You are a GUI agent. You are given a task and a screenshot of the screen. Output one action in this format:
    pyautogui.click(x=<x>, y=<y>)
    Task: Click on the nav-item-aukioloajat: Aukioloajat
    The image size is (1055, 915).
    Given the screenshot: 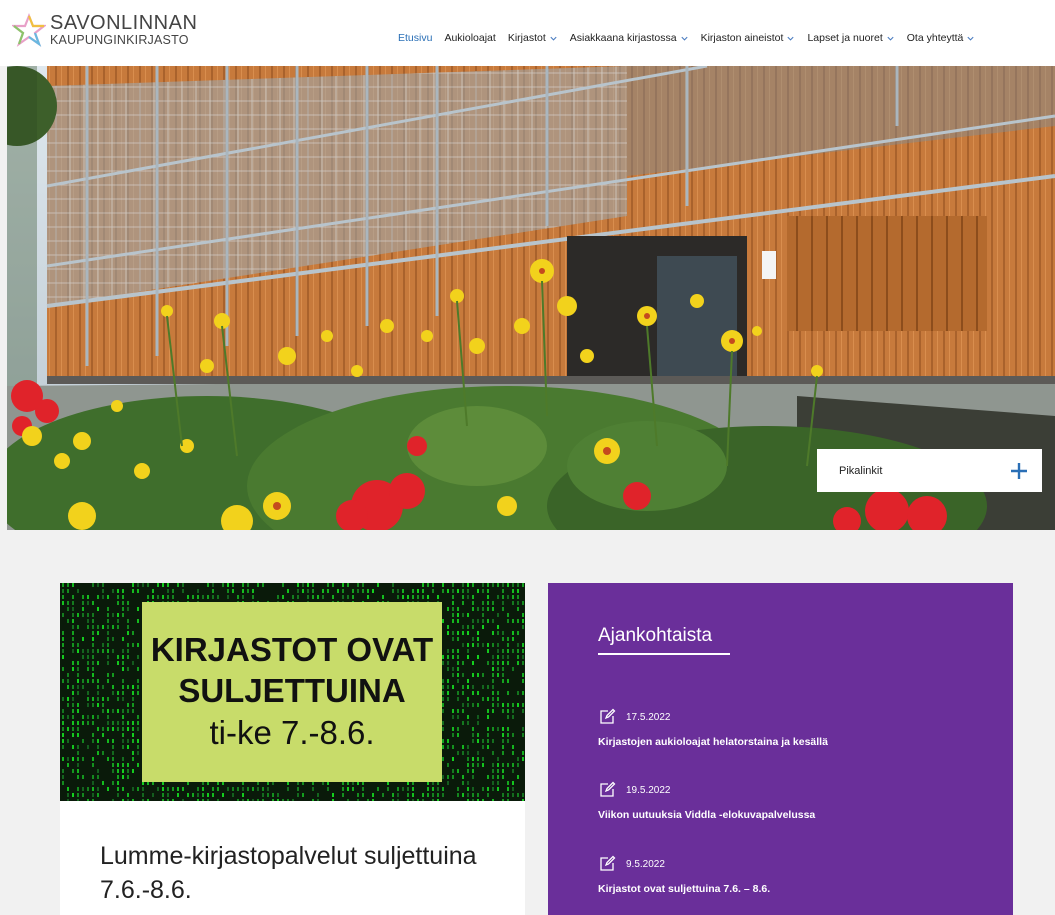 What is the action you would take?
    pyautogui.click(x=469, y=38)
    